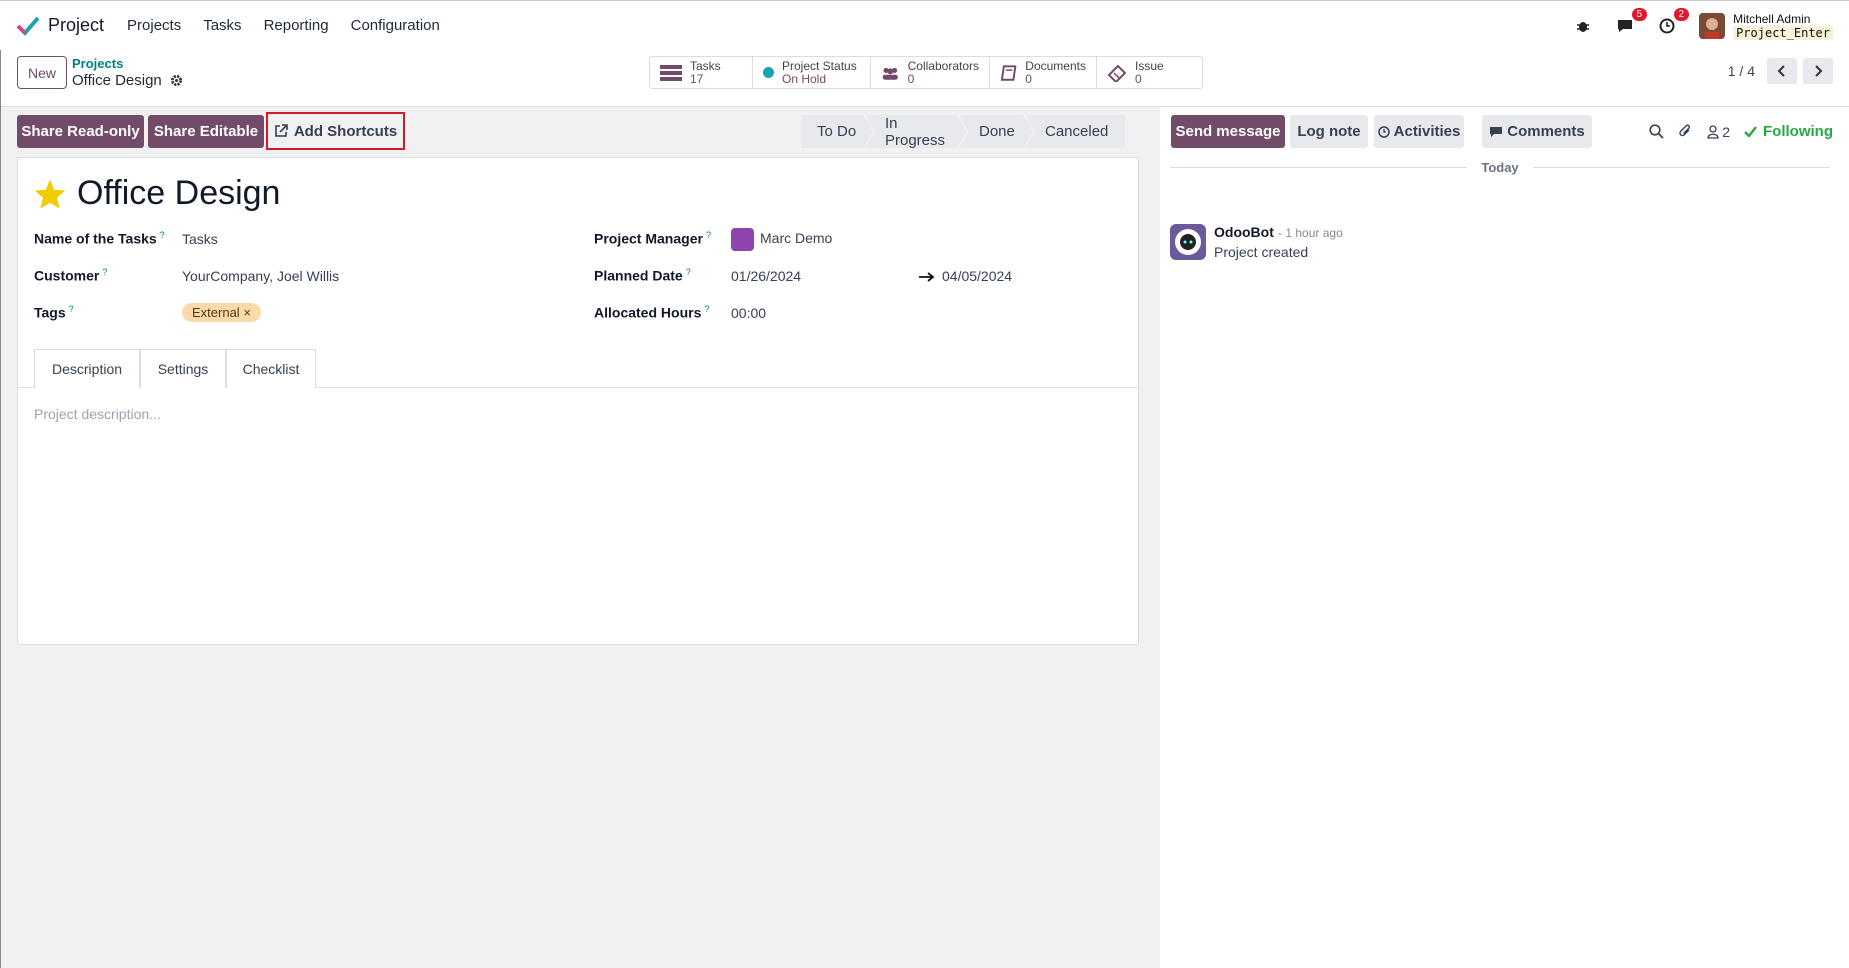  I want to click on systray: 5 2 Mitchell Admin Project_Enter, so click(1703, 26).